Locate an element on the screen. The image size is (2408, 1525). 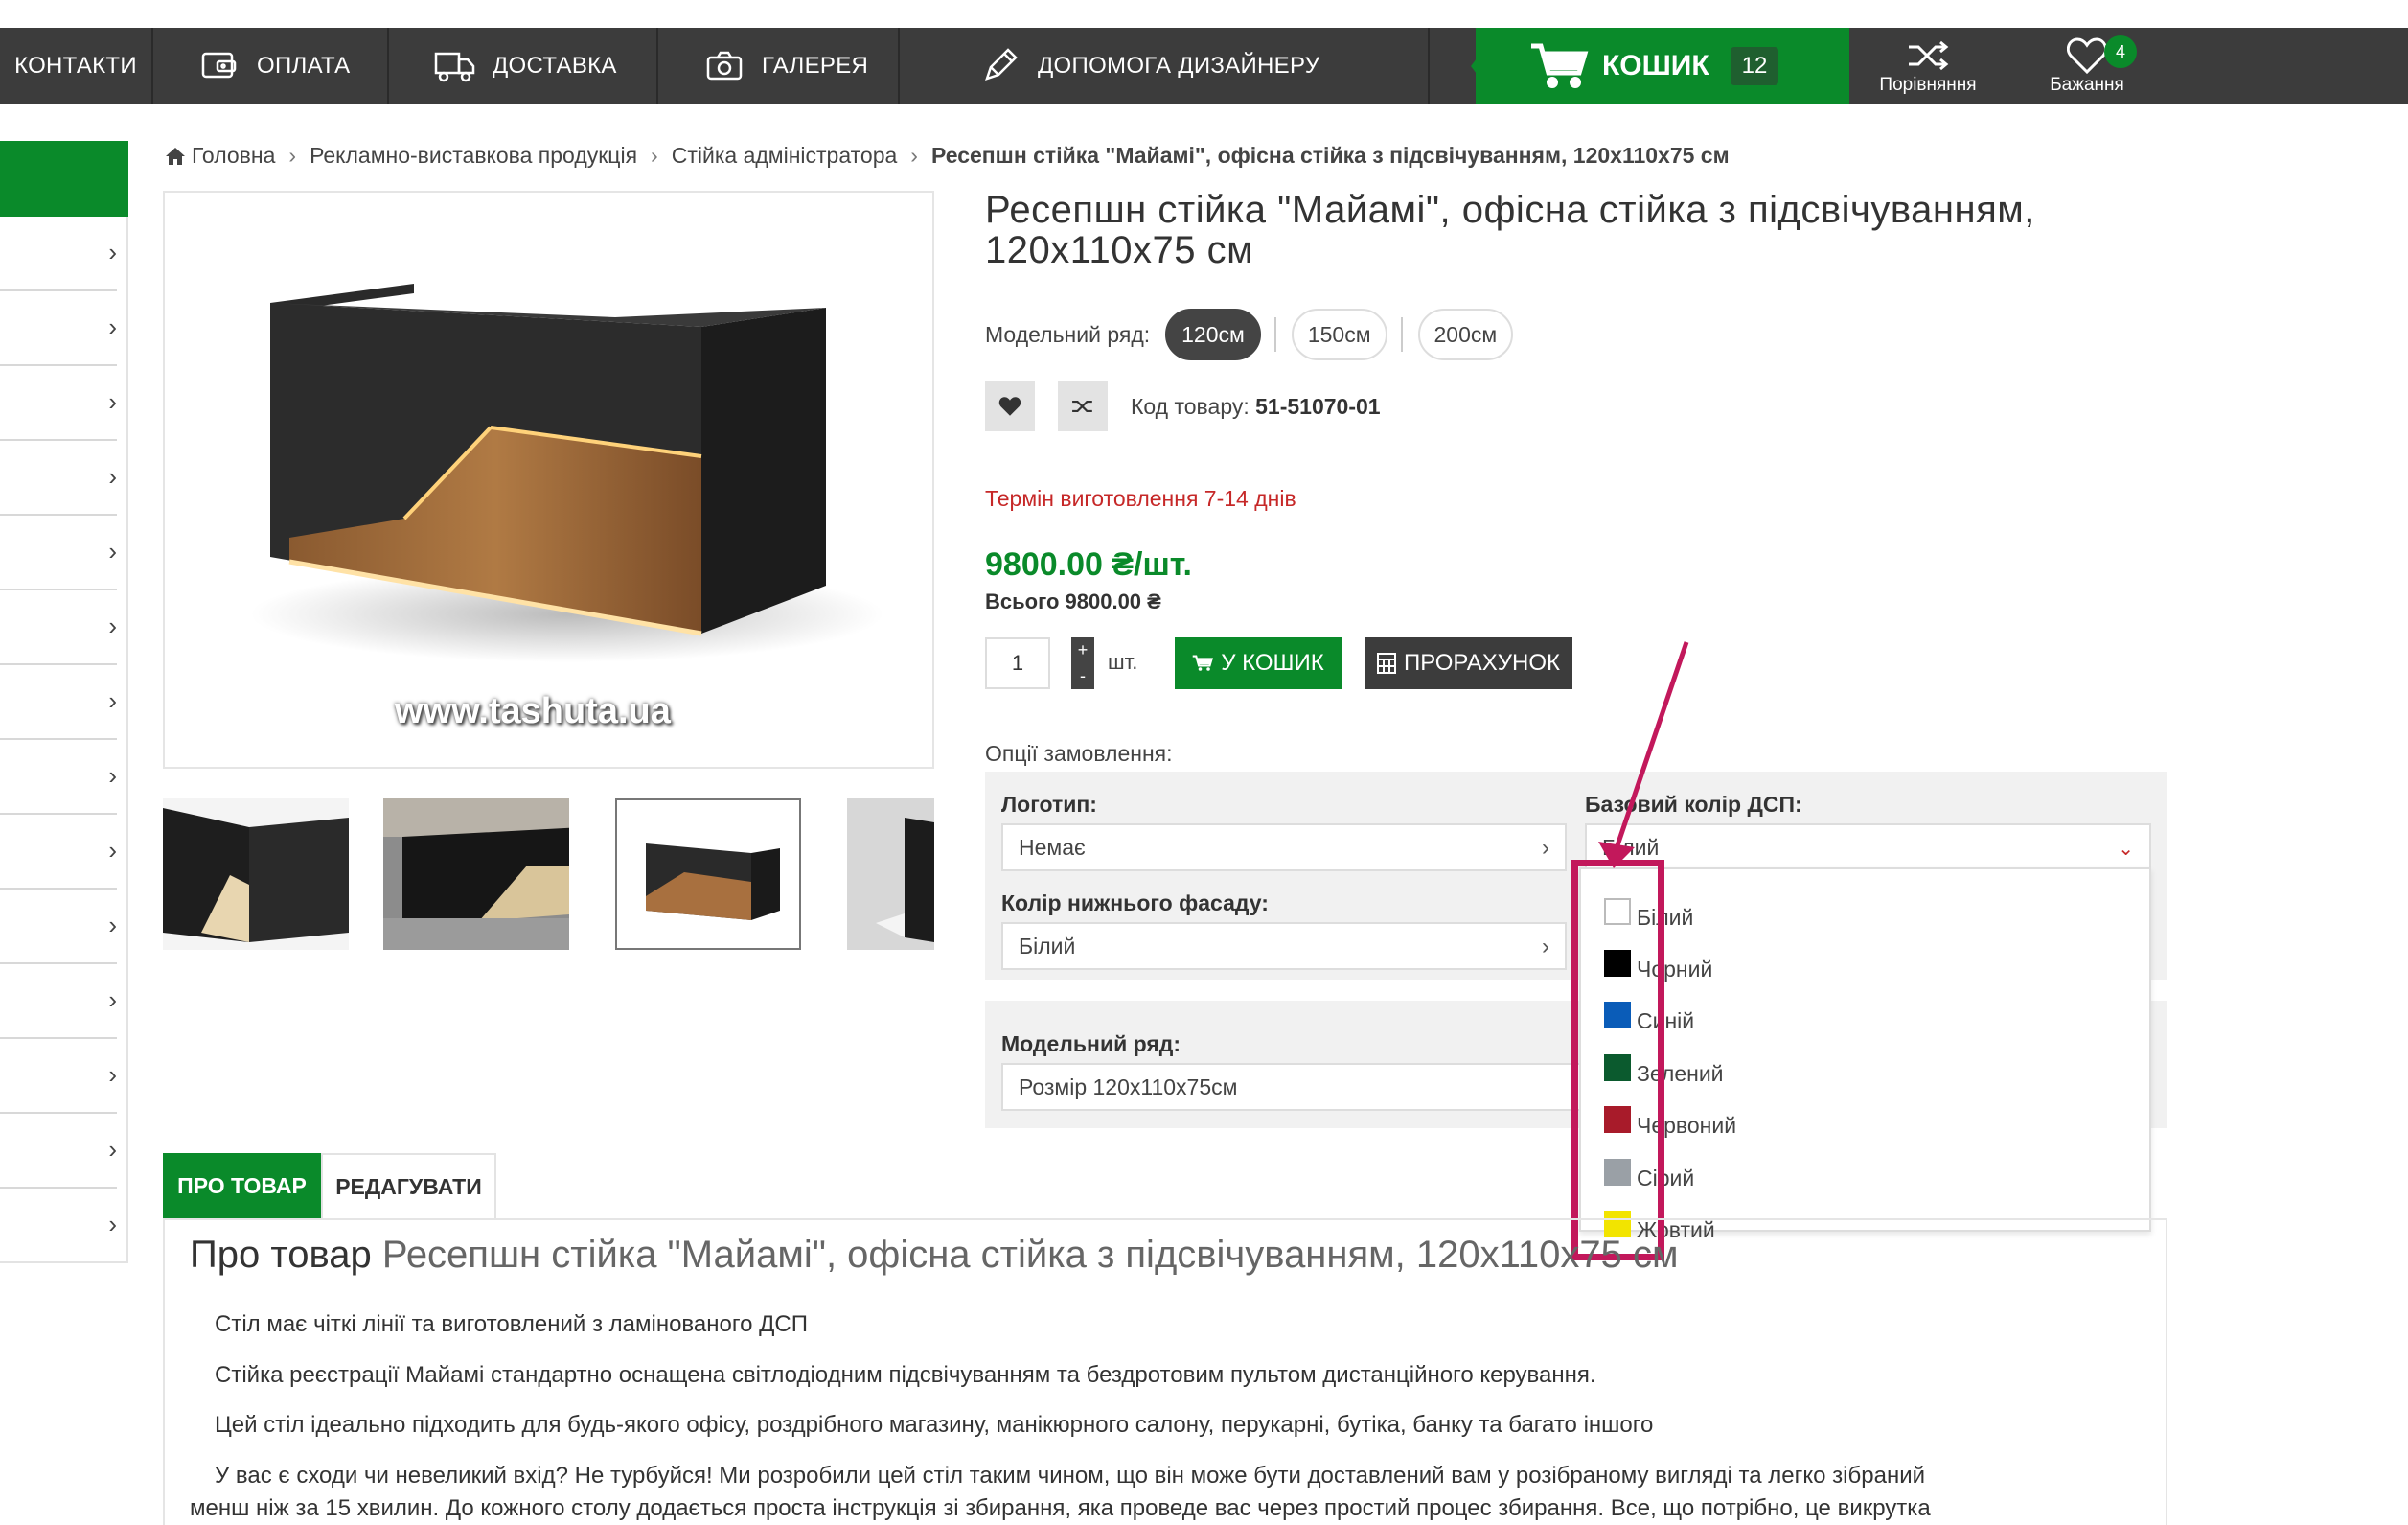
nav-designer-help: ДОПОМОГА ДИЗАЙНЕРУ is located at coordinates (1165, 66).